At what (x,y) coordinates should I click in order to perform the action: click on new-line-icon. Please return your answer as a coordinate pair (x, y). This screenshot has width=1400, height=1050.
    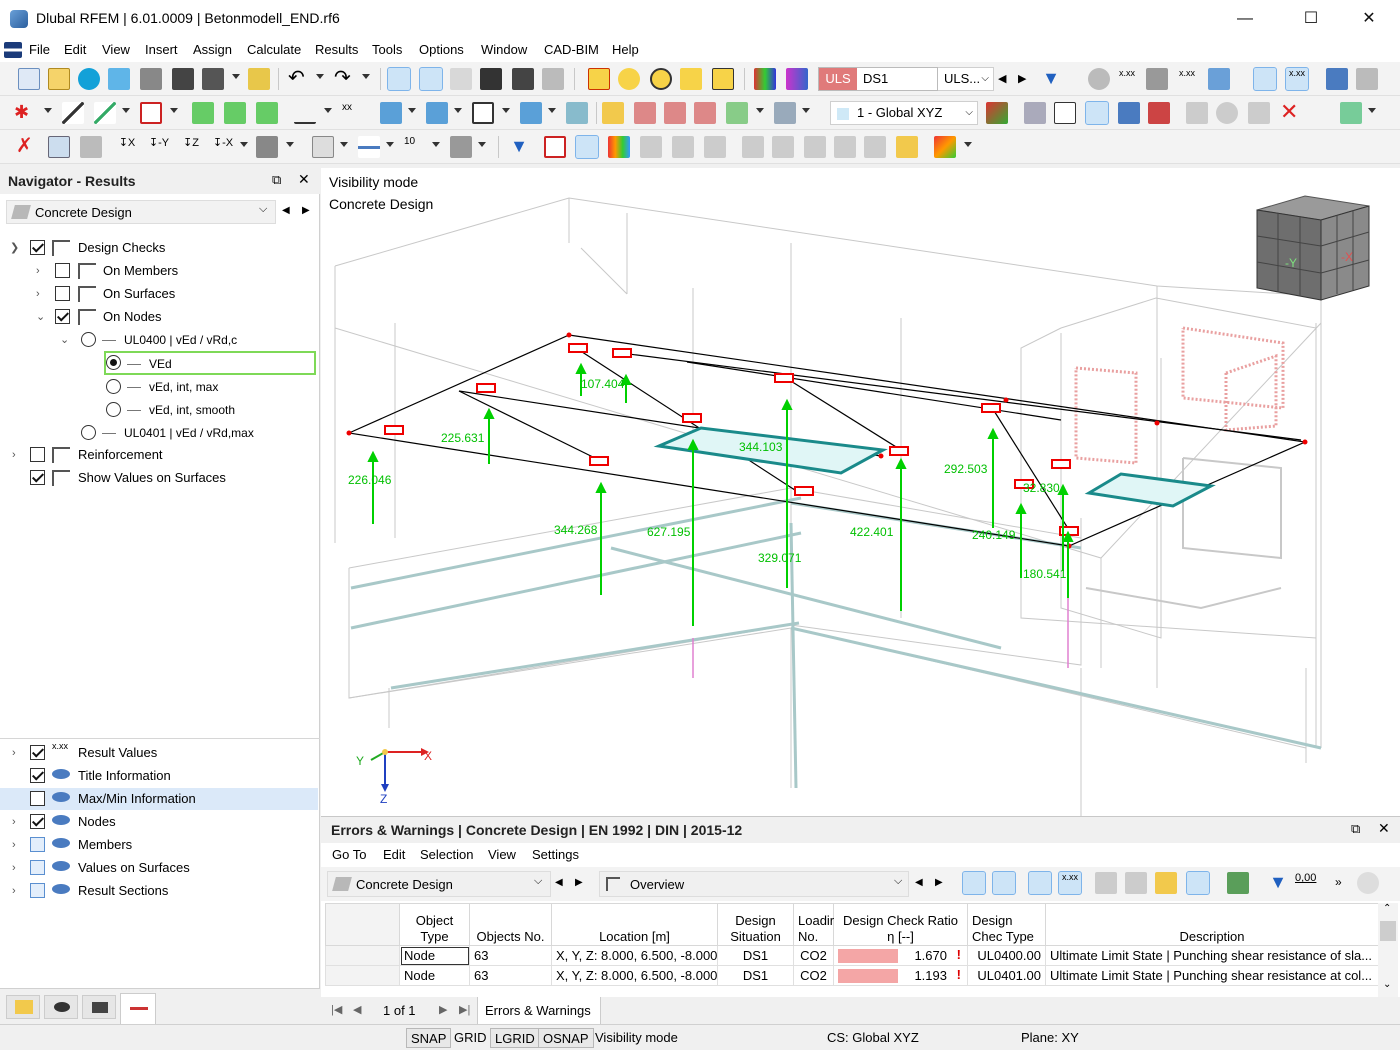
    Looking at the image, I should click on (73, 113).